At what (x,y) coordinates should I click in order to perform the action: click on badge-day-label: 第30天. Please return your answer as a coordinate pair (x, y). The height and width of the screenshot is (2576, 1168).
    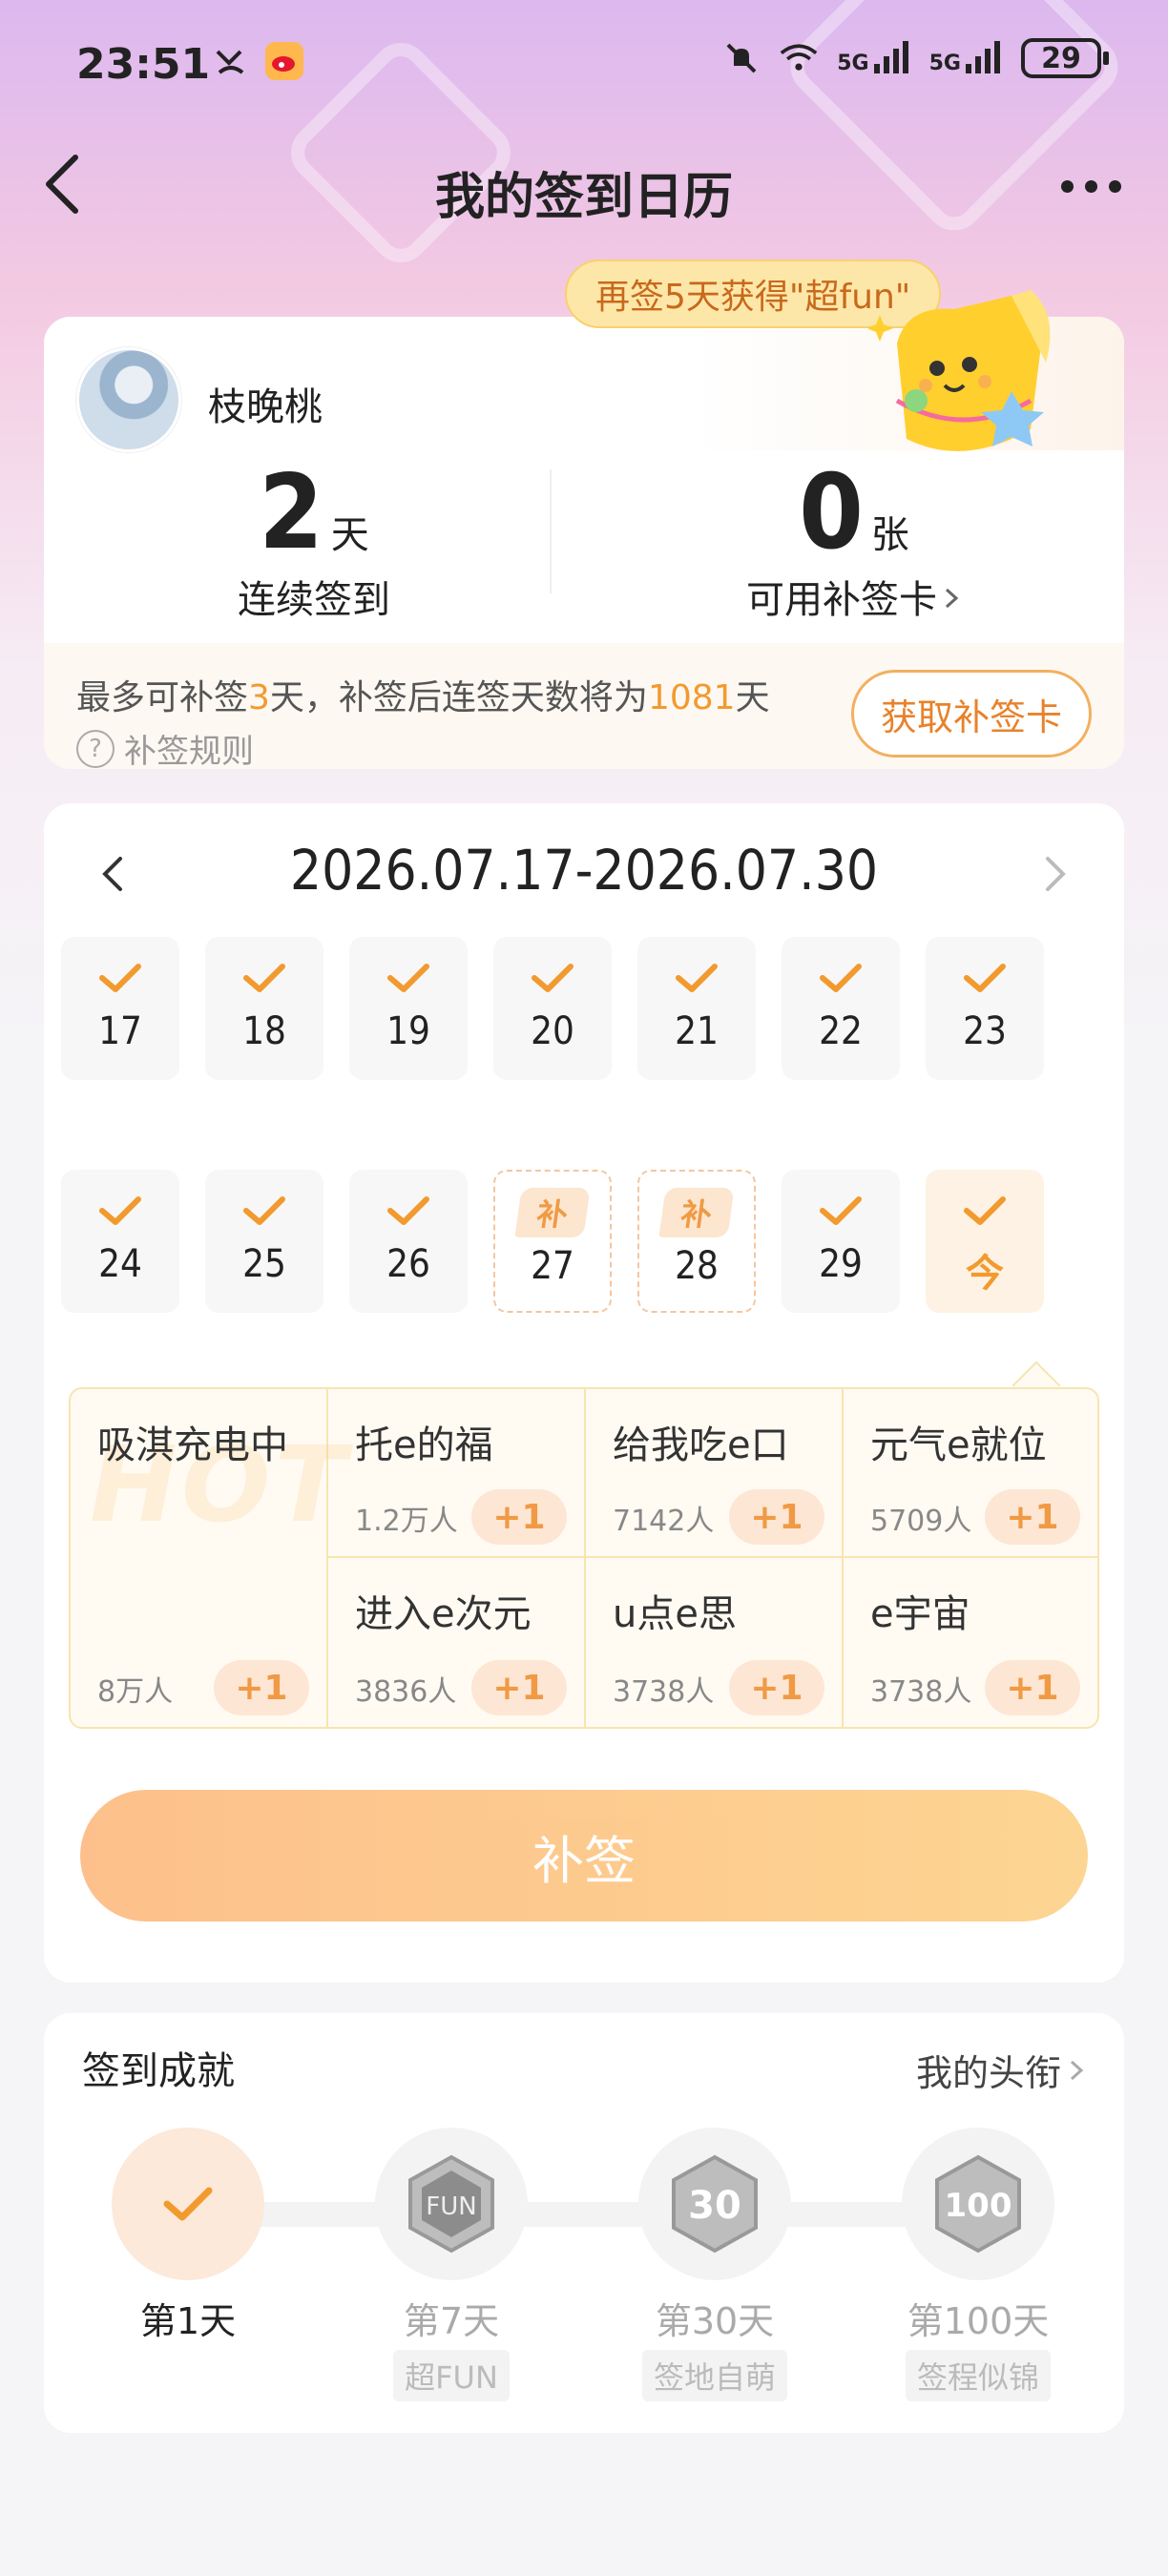
    Looking at the image, I should click on (715, 2321).